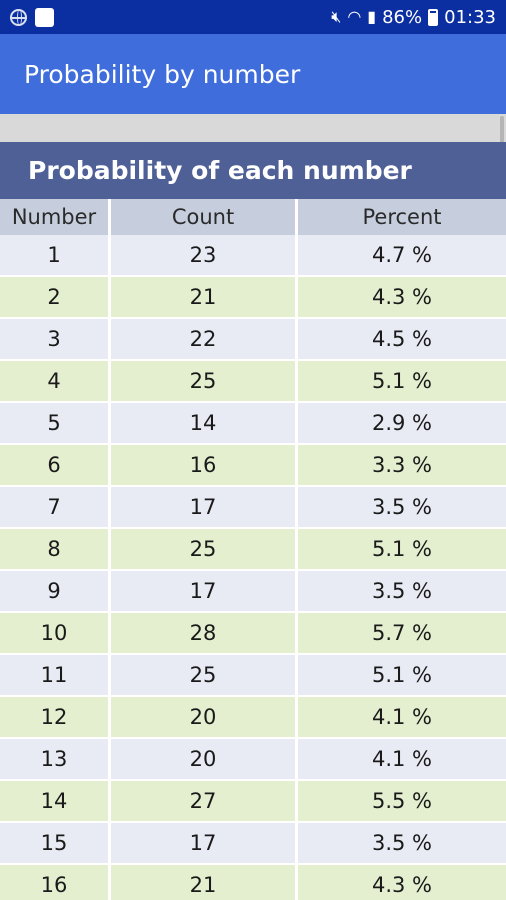 The height and width of the screenshot is (900, 506). I want to click on status-bar: 🔇︎ ◠ ▮ 86% 01:33, so click(253, 17).